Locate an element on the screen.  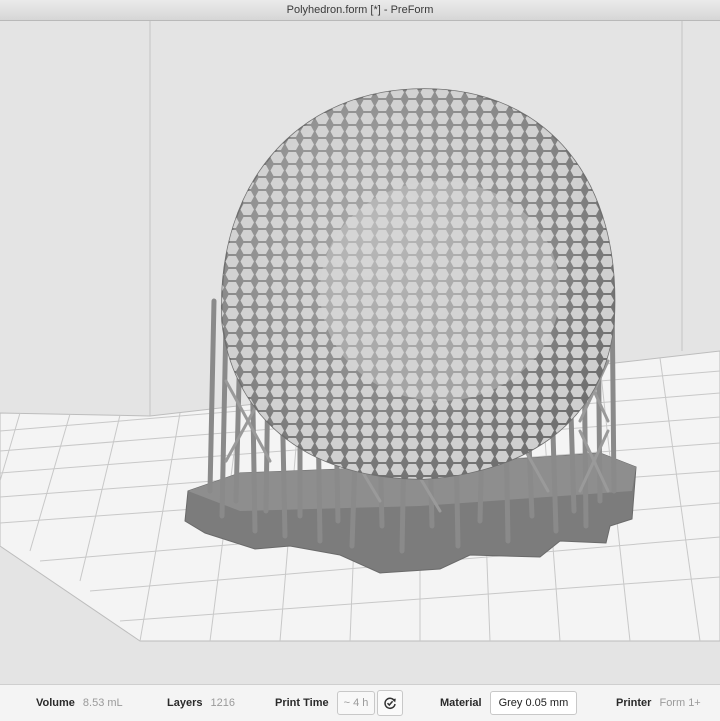
material-label: Material is located at coordinates (461, 703).